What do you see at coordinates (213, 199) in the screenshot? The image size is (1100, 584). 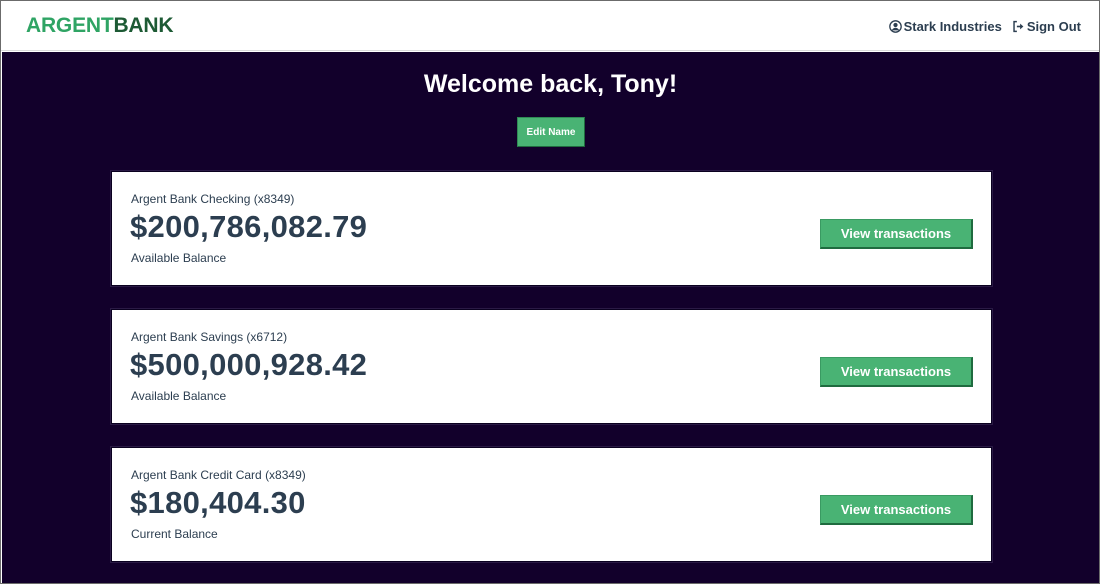 I see `account-title: Argent Bank Checking (x8349)` at bounding box center [213, 199].